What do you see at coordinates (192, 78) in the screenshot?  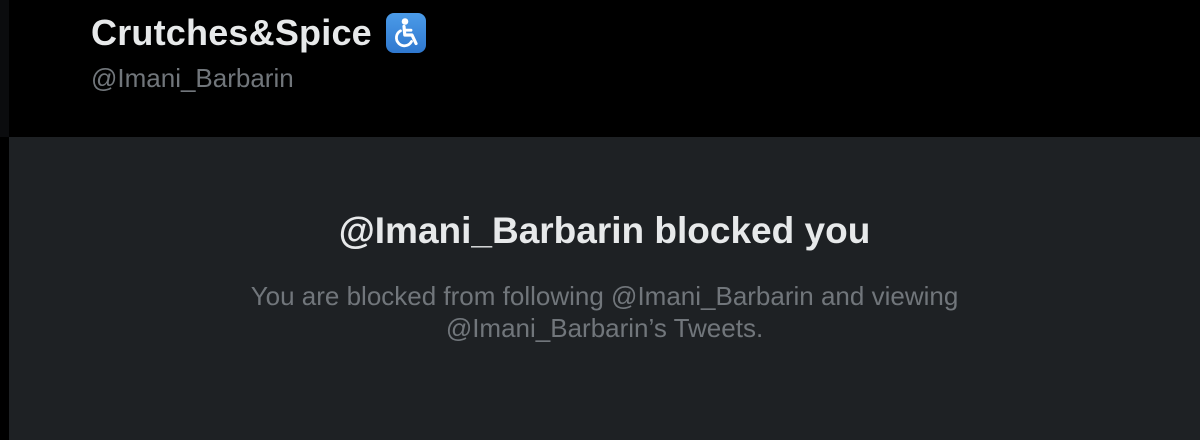 I see `profile-handle: @Imani_Barbarin` at bounding box center [192, 78].